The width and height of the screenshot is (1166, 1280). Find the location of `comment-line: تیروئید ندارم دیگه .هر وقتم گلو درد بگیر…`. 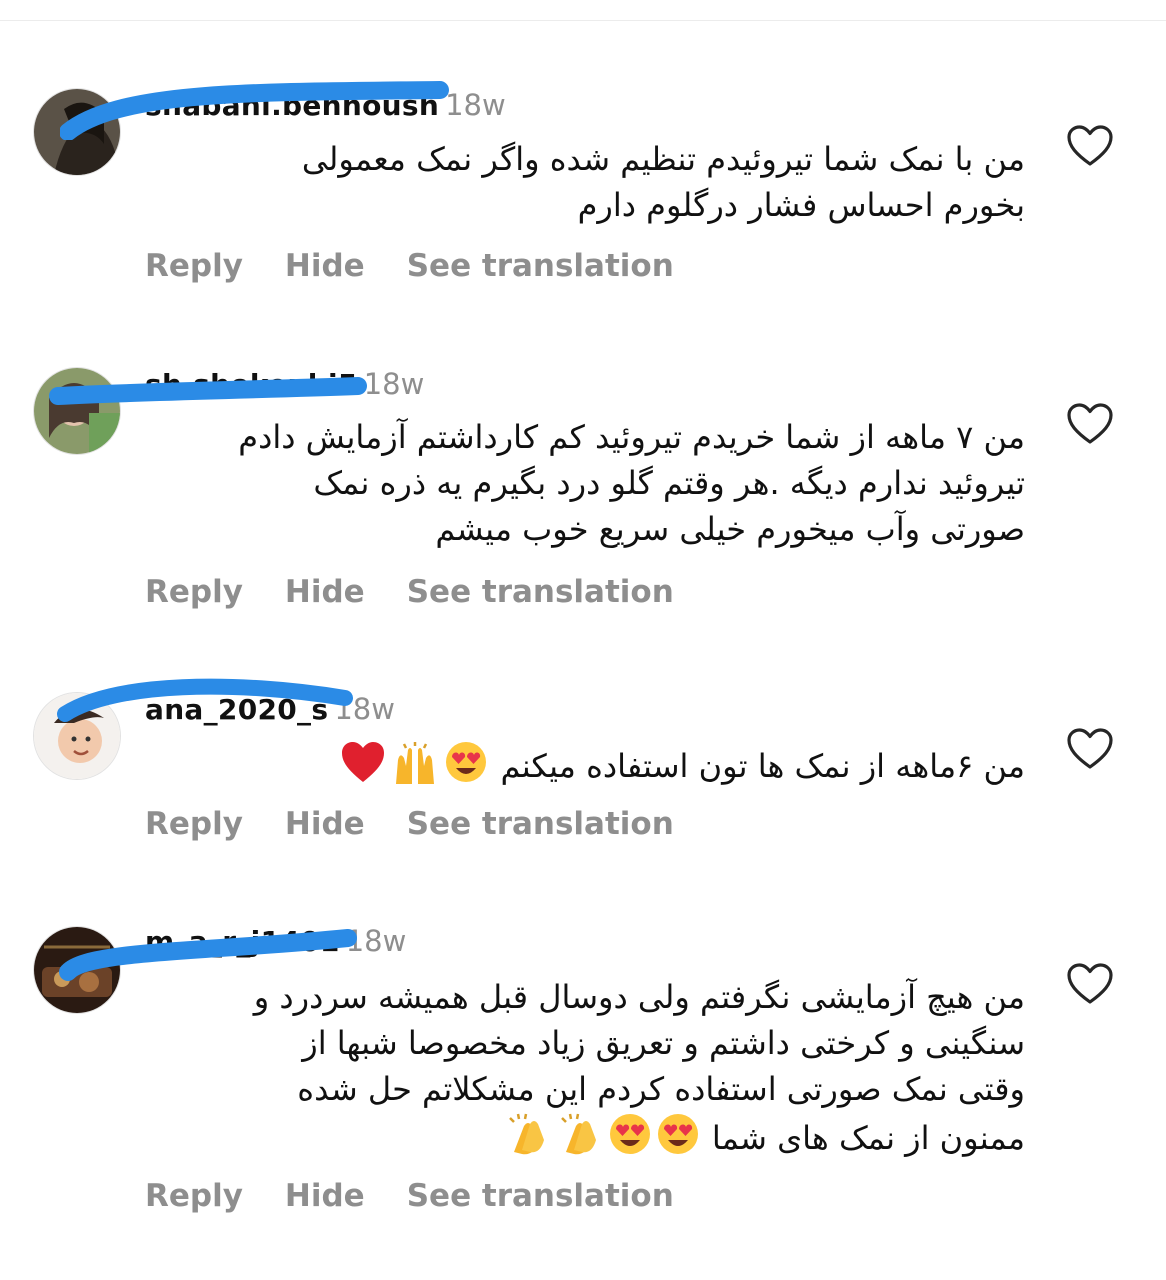

comment-line: تیروئید ندارم دیگه .هر وقتم گلو درد بگیر… is located at coordinates (669, 483).